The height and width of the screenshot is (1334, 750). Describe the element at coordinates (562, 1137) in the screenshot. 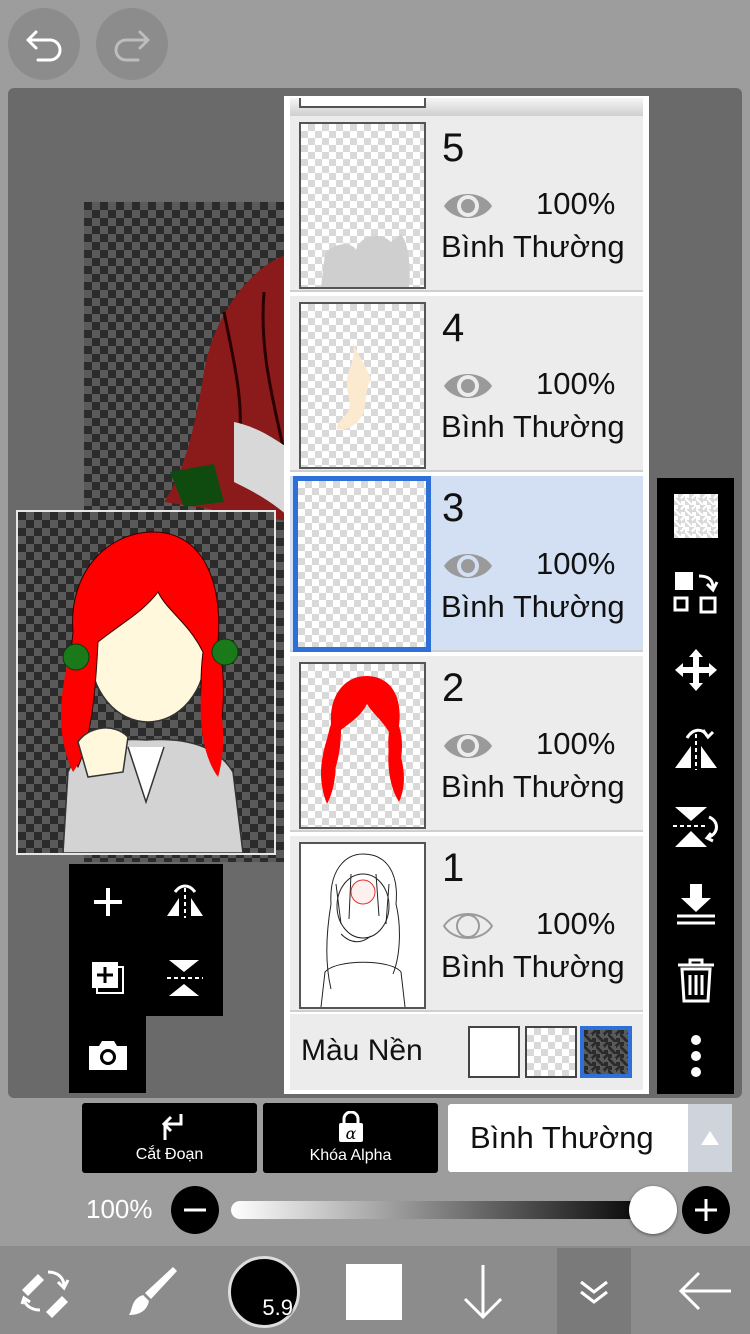

I see `blend-mode-value: Bình Thường` at that location.